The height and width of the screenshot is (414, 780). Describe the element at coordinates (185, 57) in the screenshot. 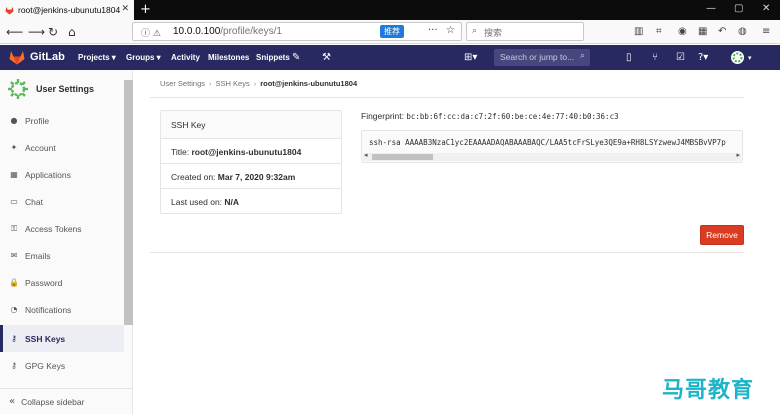

I see `nav-activity: Activity` at that location.